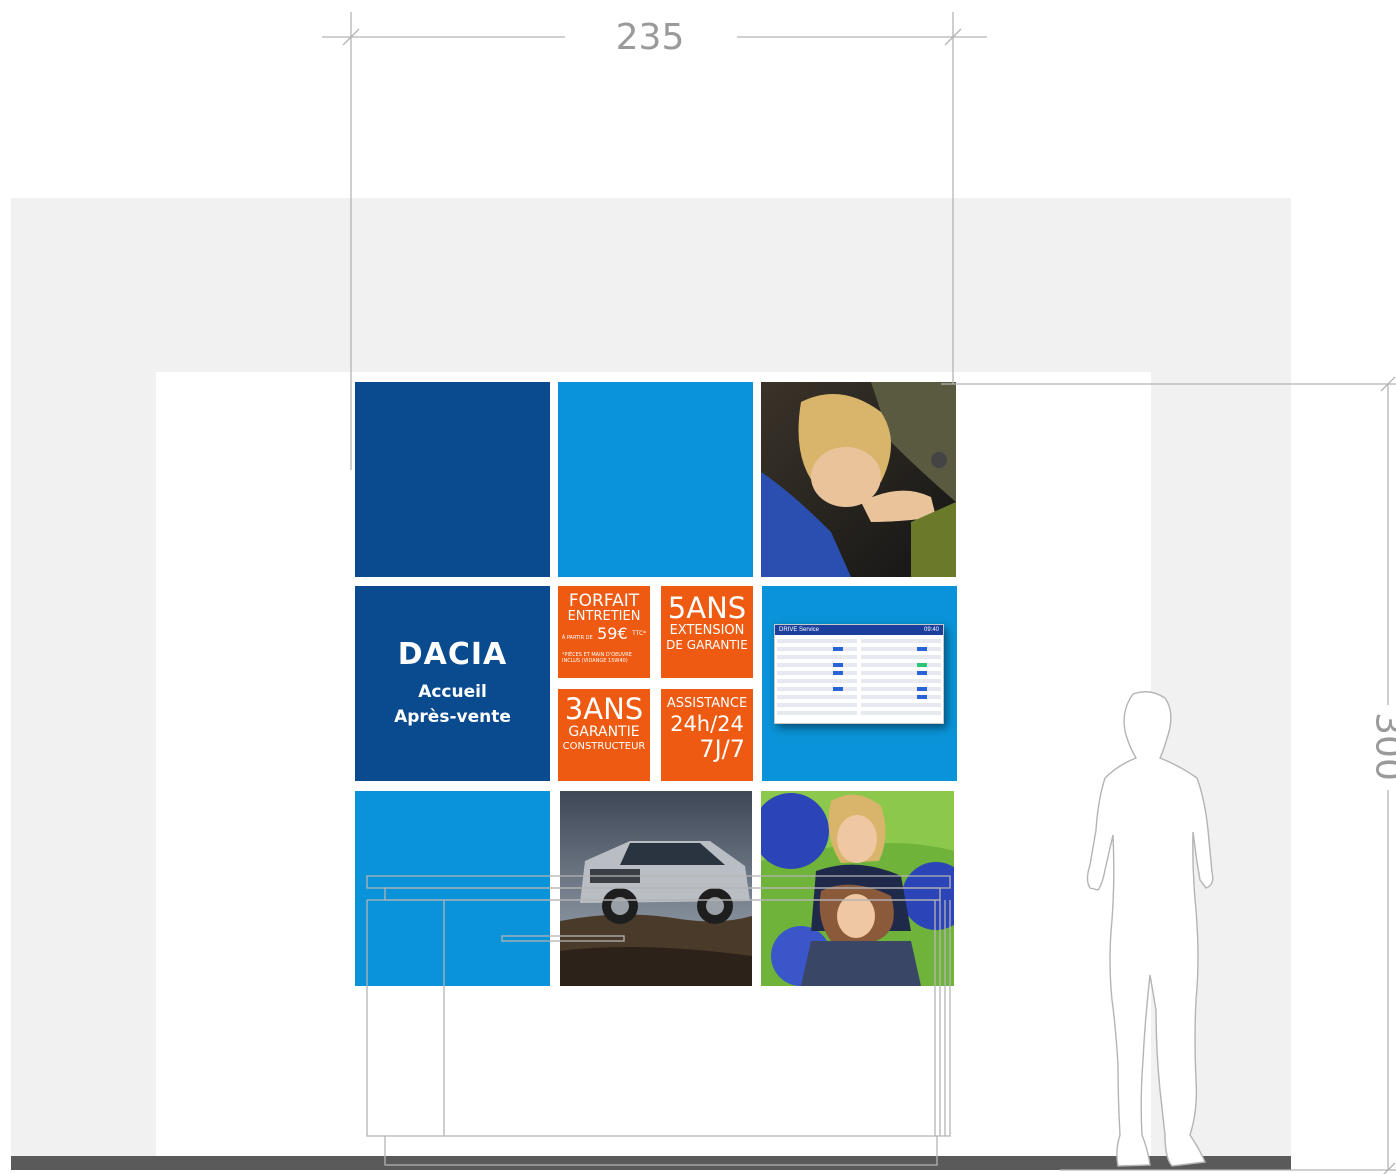 This screenshot has height=1174, width=1396. What do you see at coordinates (1150, 929) in the screenshot?
I see `human-silhouette` at bounding box center [1150, 929].